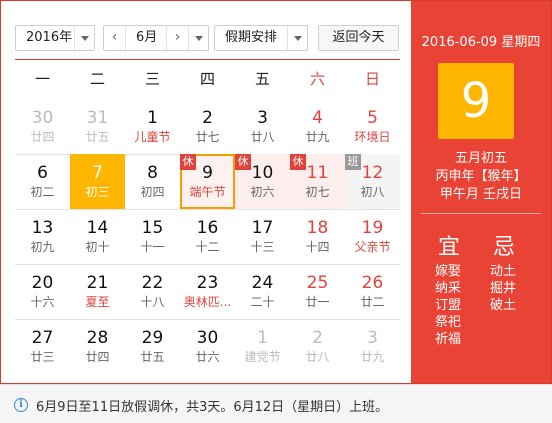  I want to click on day-cell: 6 初二, so click(42, 181).